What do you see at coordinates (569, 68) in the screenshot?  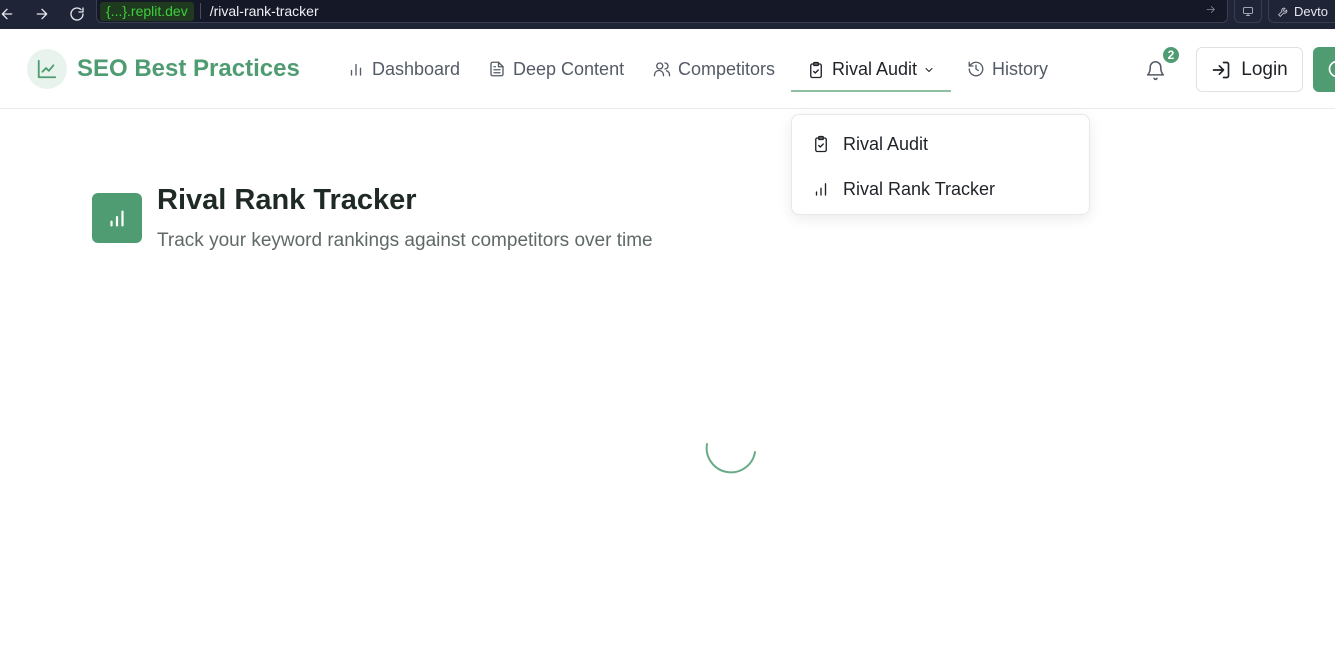 I see `nav-label: Deep Content` at bounding box center [569, 68].